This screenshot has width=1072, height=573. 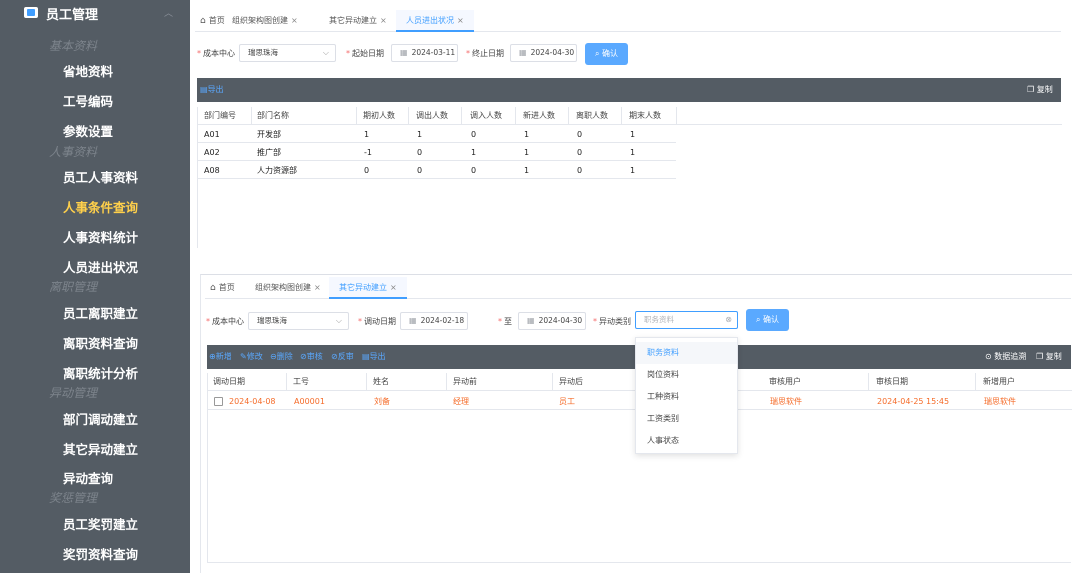 What do you see at coordinates (100, 312) in the screenshot?
I see `sidebar-item-resignation-create: 员工离职建立` at bounding box center [100, 312].